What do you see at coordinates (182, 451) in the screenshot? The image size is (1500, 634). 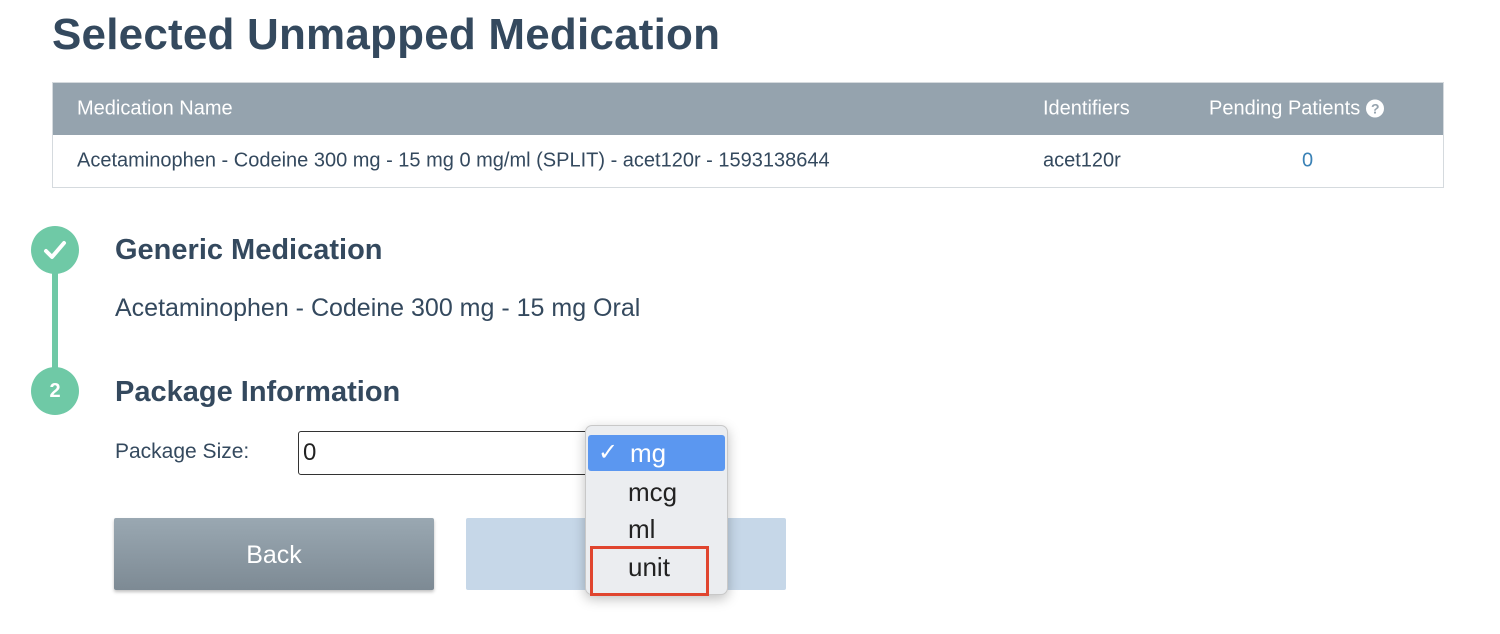 I see `package-size-label: Package Size:` at bounding box center [182, 451].